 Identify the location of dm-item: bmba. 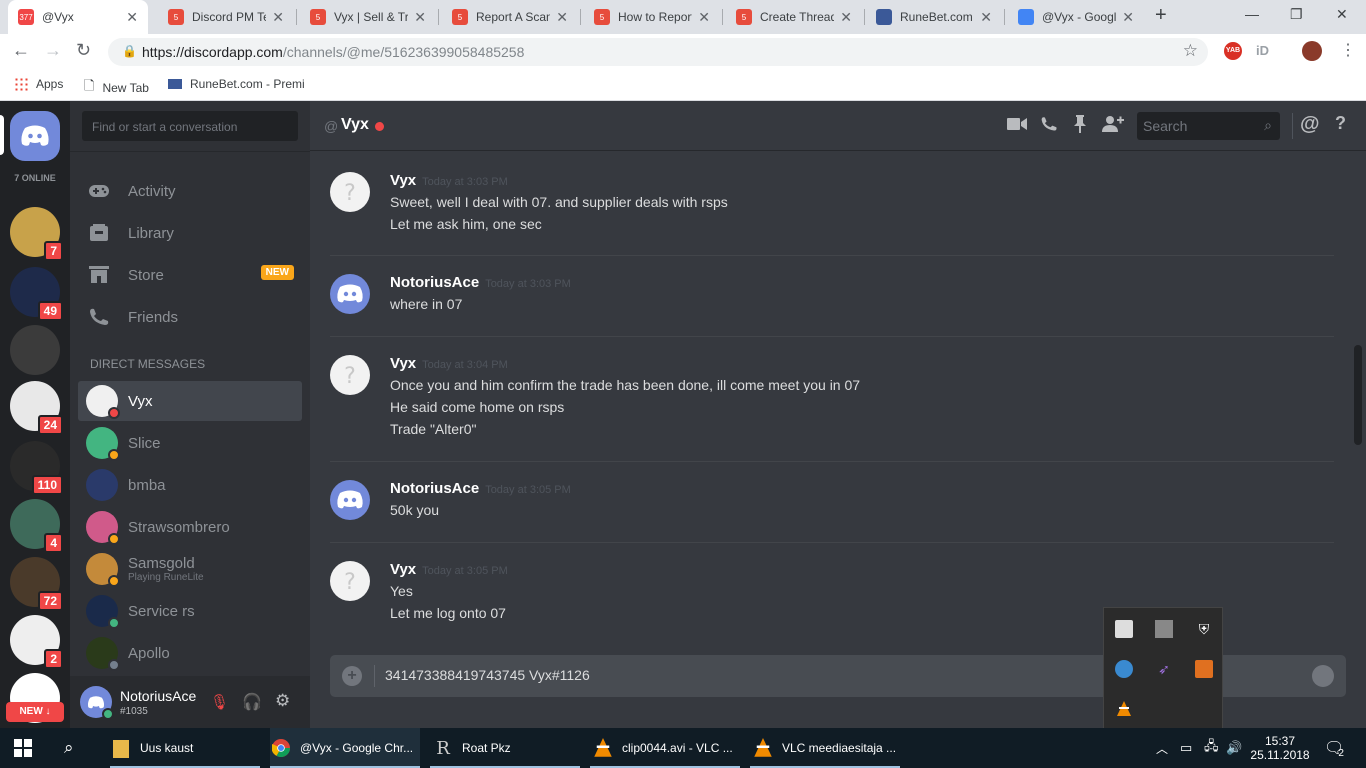
(190, 485).